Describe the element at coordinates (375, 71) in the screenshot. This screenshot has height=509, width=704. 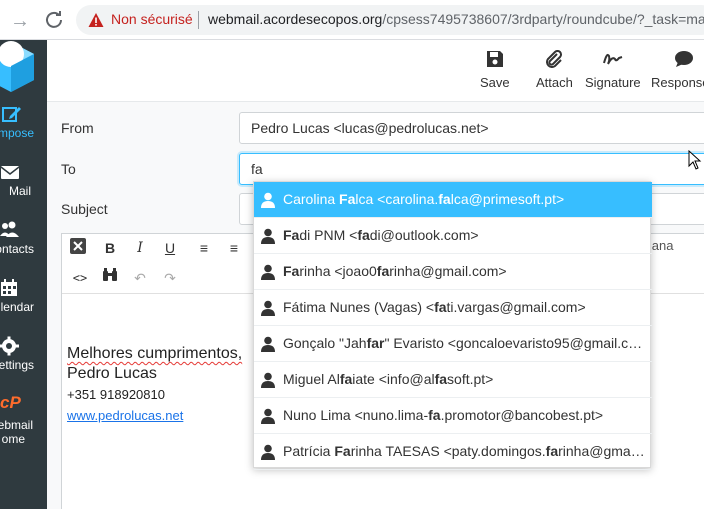
I see `compose-toolbar: Save Attach Signature Responses` at that location.